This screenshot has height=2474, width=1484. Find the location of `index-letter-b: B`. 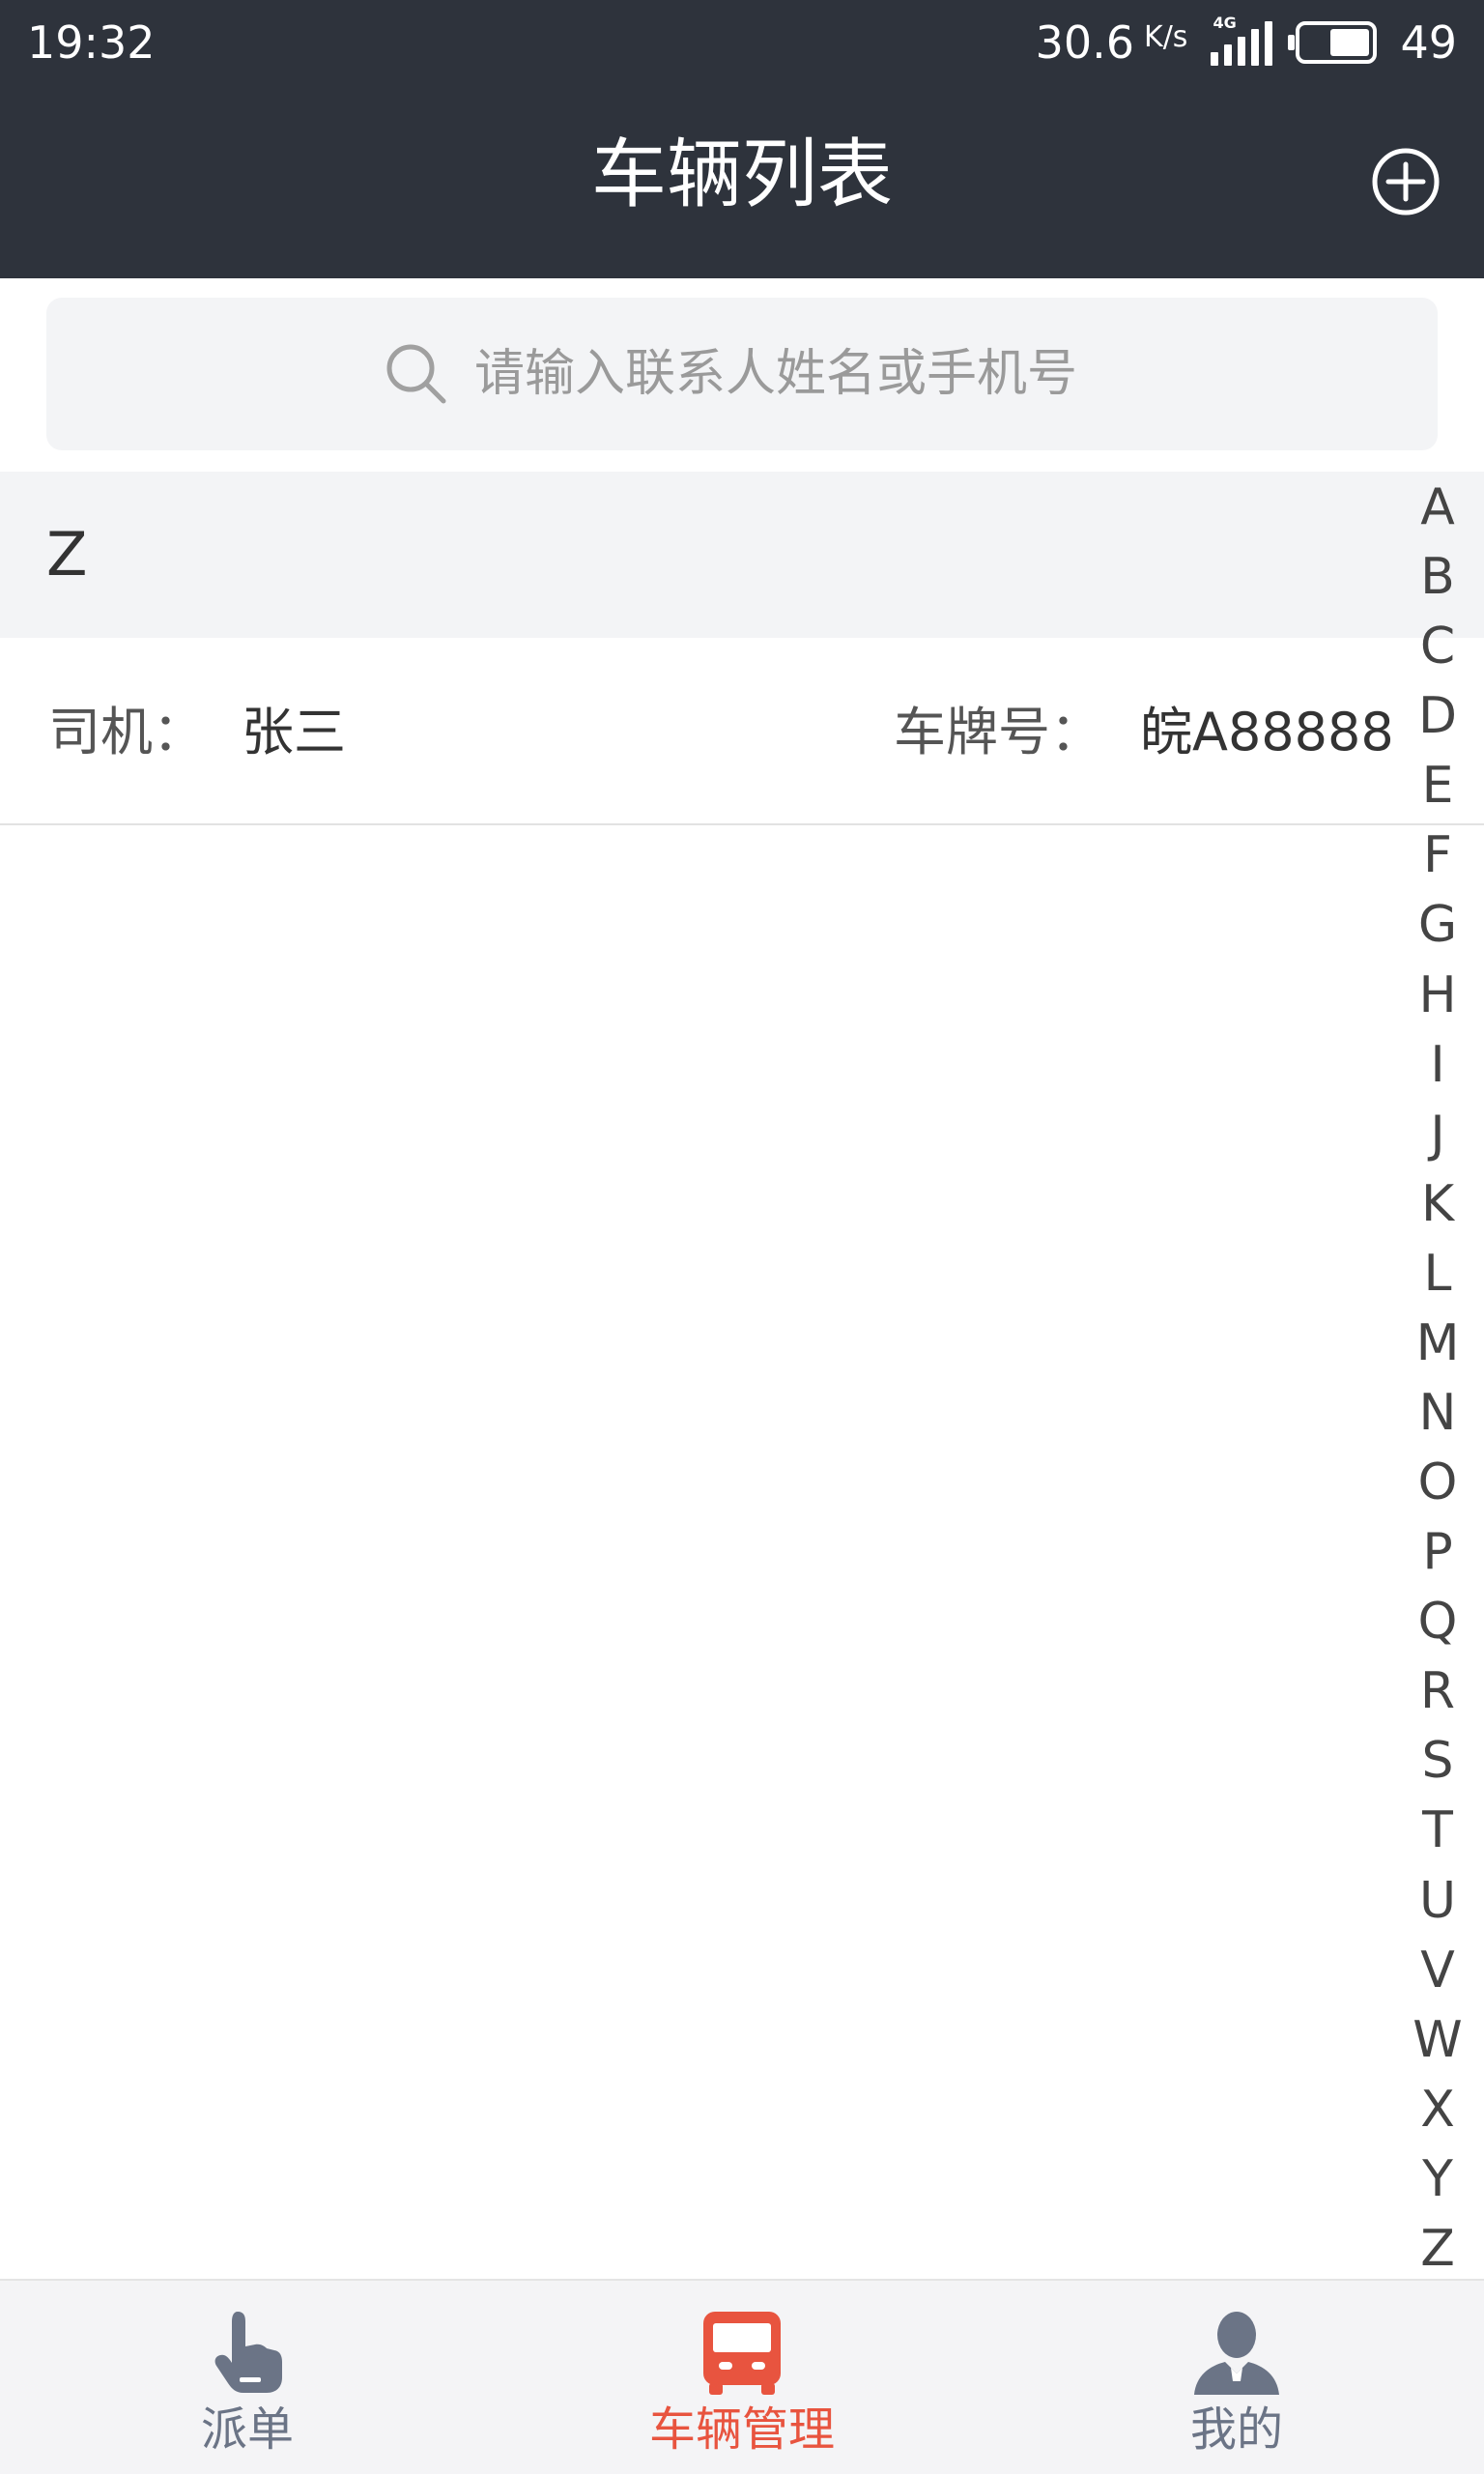

index-letter-b: B is located at coordinates (1437, 577).